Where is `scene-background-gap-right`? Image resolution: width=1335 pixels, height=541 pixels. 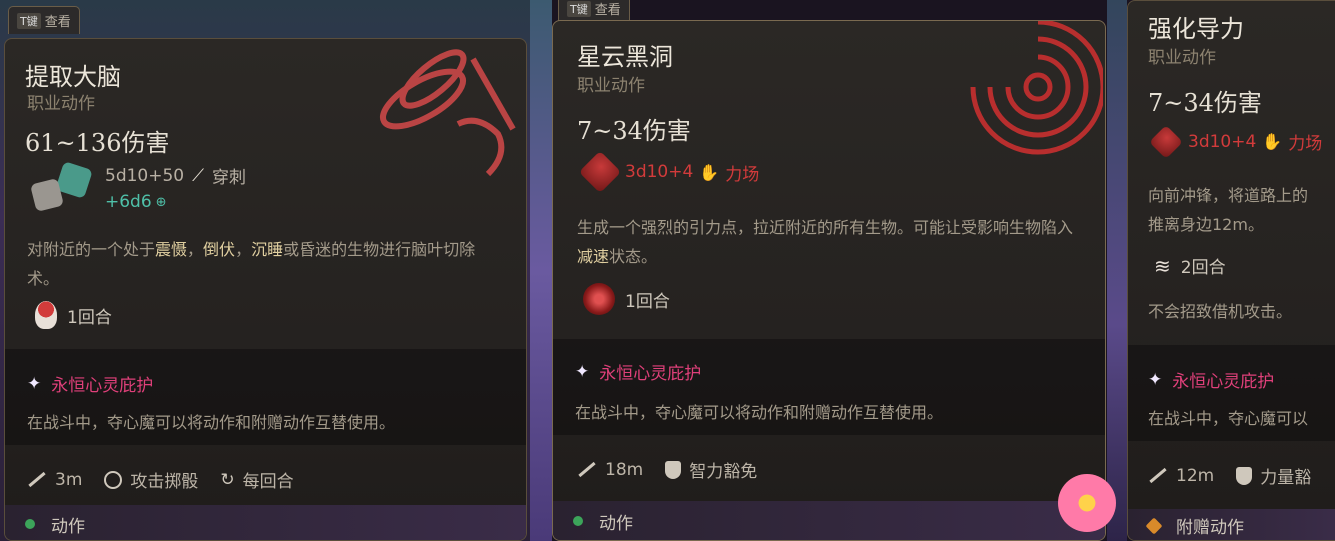 scene-background-gap-right is located at coordinates (1117, 270).